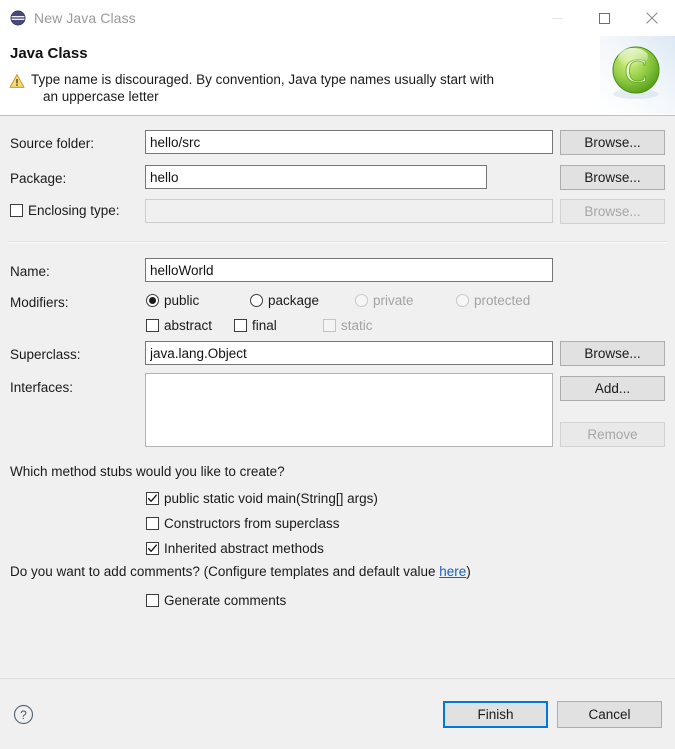 Image resolution: width=675 pixels, height=749 pixels. Describe the element at coordinates (30, 271) in the screenshot. I see `name-label: Name:` at that location.